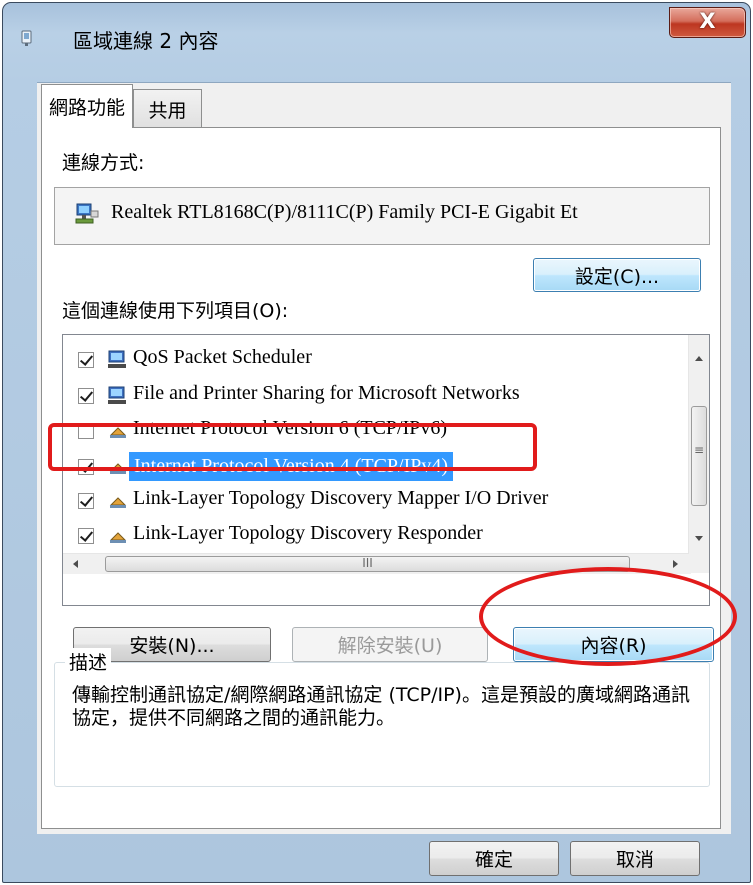 This screenshot has width=753, height=885. Describe the element at coordinates (87, 106) in the screenshot. I see `tab-networking: 網路功能` at that location.